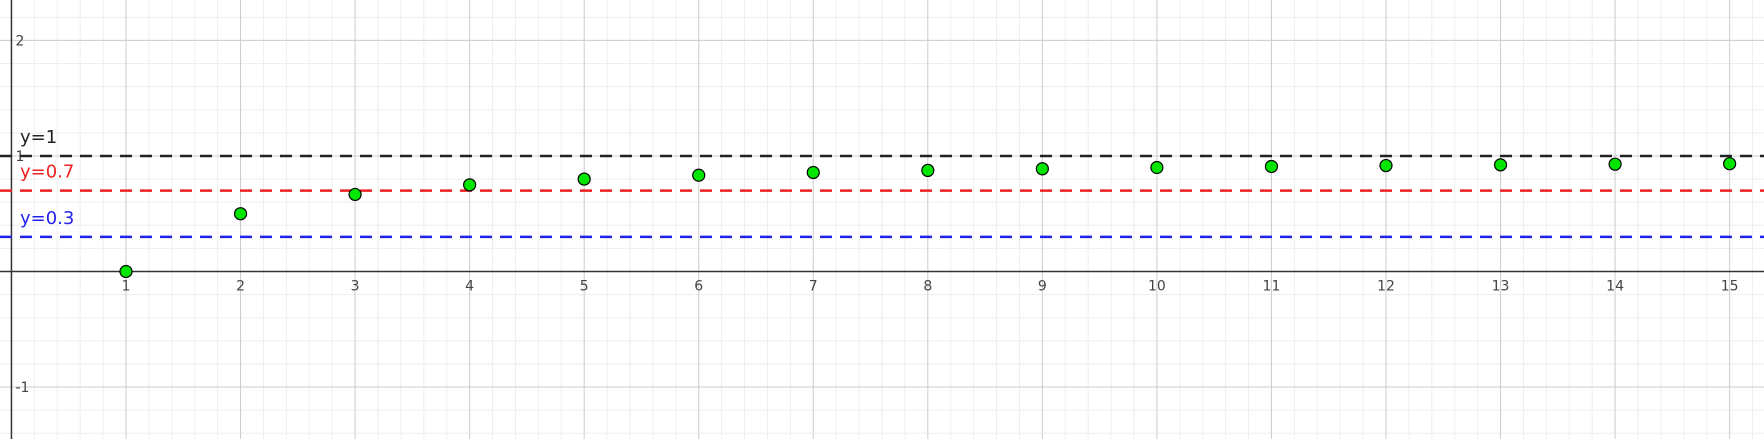 This screenshot has height=439, width=1764. What do you see at coordinates (698, 286) in the screenshot?
I see `x-tick-label: 6` at bounding box center [698, 286].